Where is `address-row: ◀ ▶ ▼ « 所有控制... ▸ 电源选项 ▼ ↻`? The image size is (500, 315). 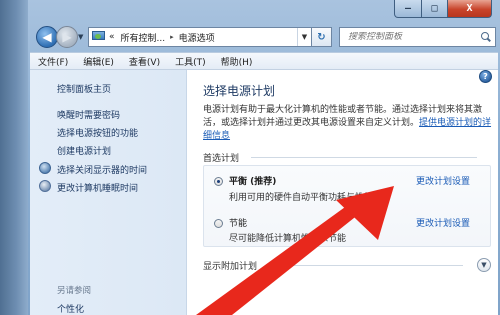 address-row: ◀ ▶ ▼ « 所有控制... ▸ 电源选项 ▼ ↻ is located at coordinates (264, 37).